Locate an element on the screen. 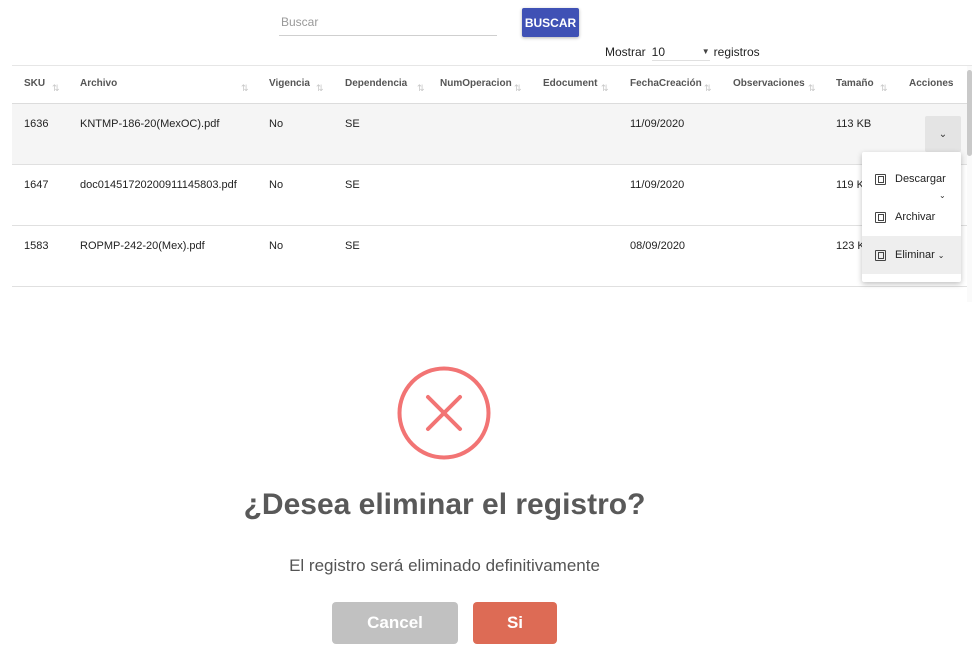  column-header-edocument: Edocument is located at coordinates (570, 83).